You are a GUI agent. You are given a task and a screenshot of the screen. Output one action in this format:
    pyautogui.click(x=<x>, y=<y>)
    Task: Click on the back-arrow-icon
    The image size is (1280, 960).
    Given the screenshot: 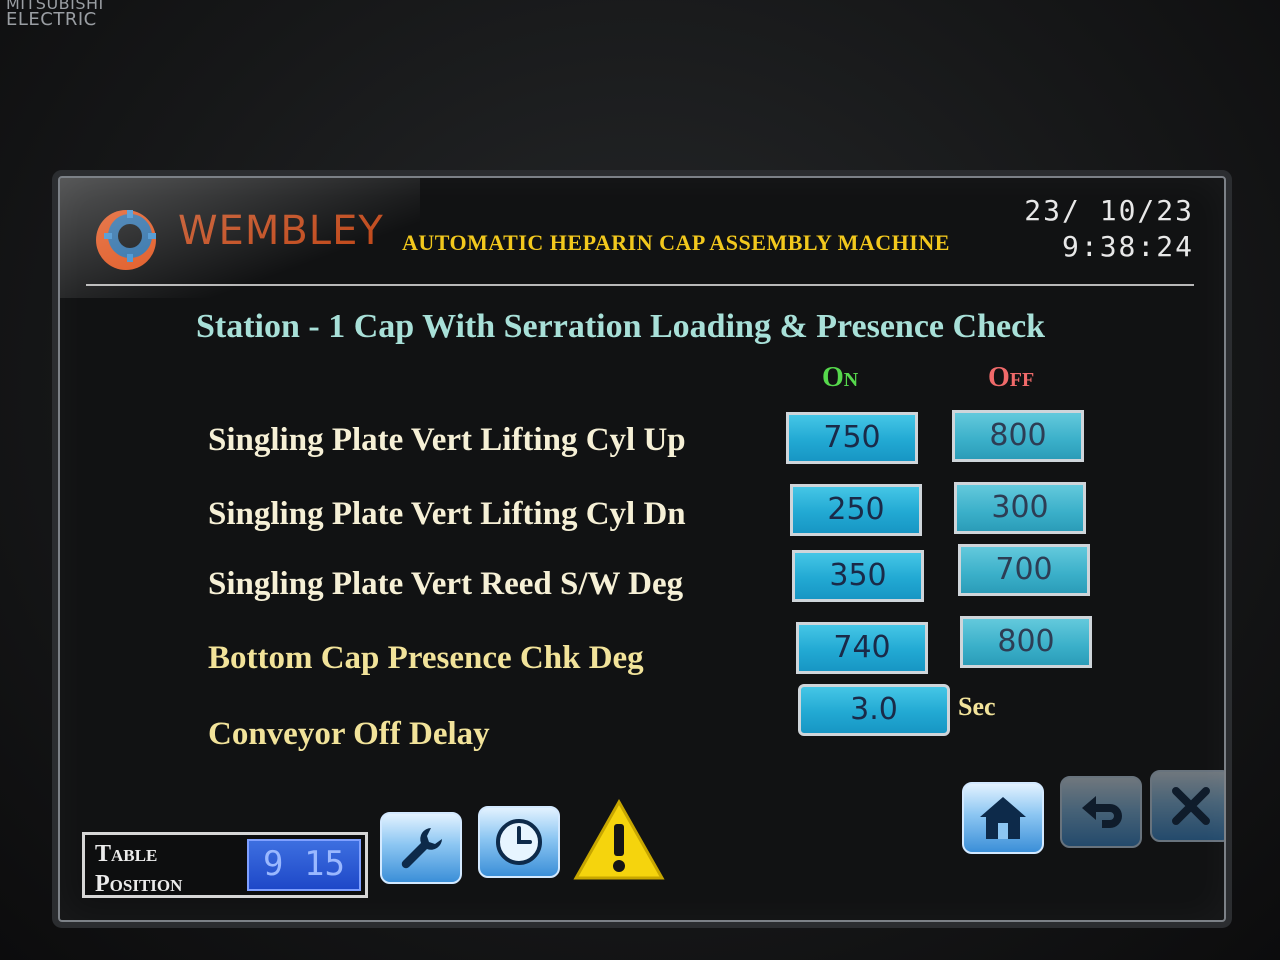 What is the action you would take?
    pyautogui.click(x=1102, y=812)
    